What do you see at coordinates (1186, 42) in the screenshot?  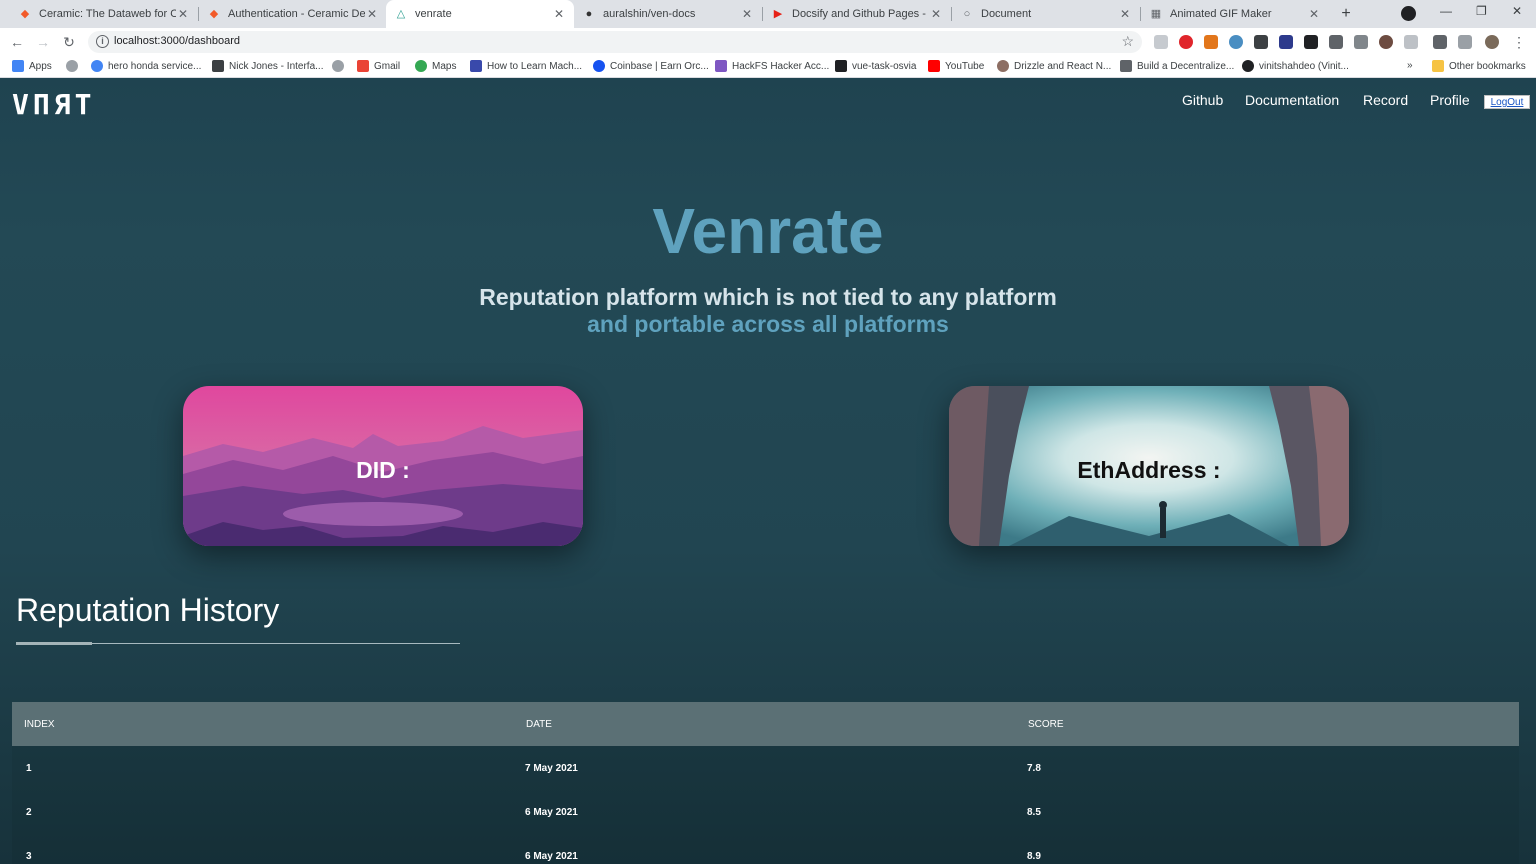 I see `opera-extension-icon` at bounding box center [1186, 42].